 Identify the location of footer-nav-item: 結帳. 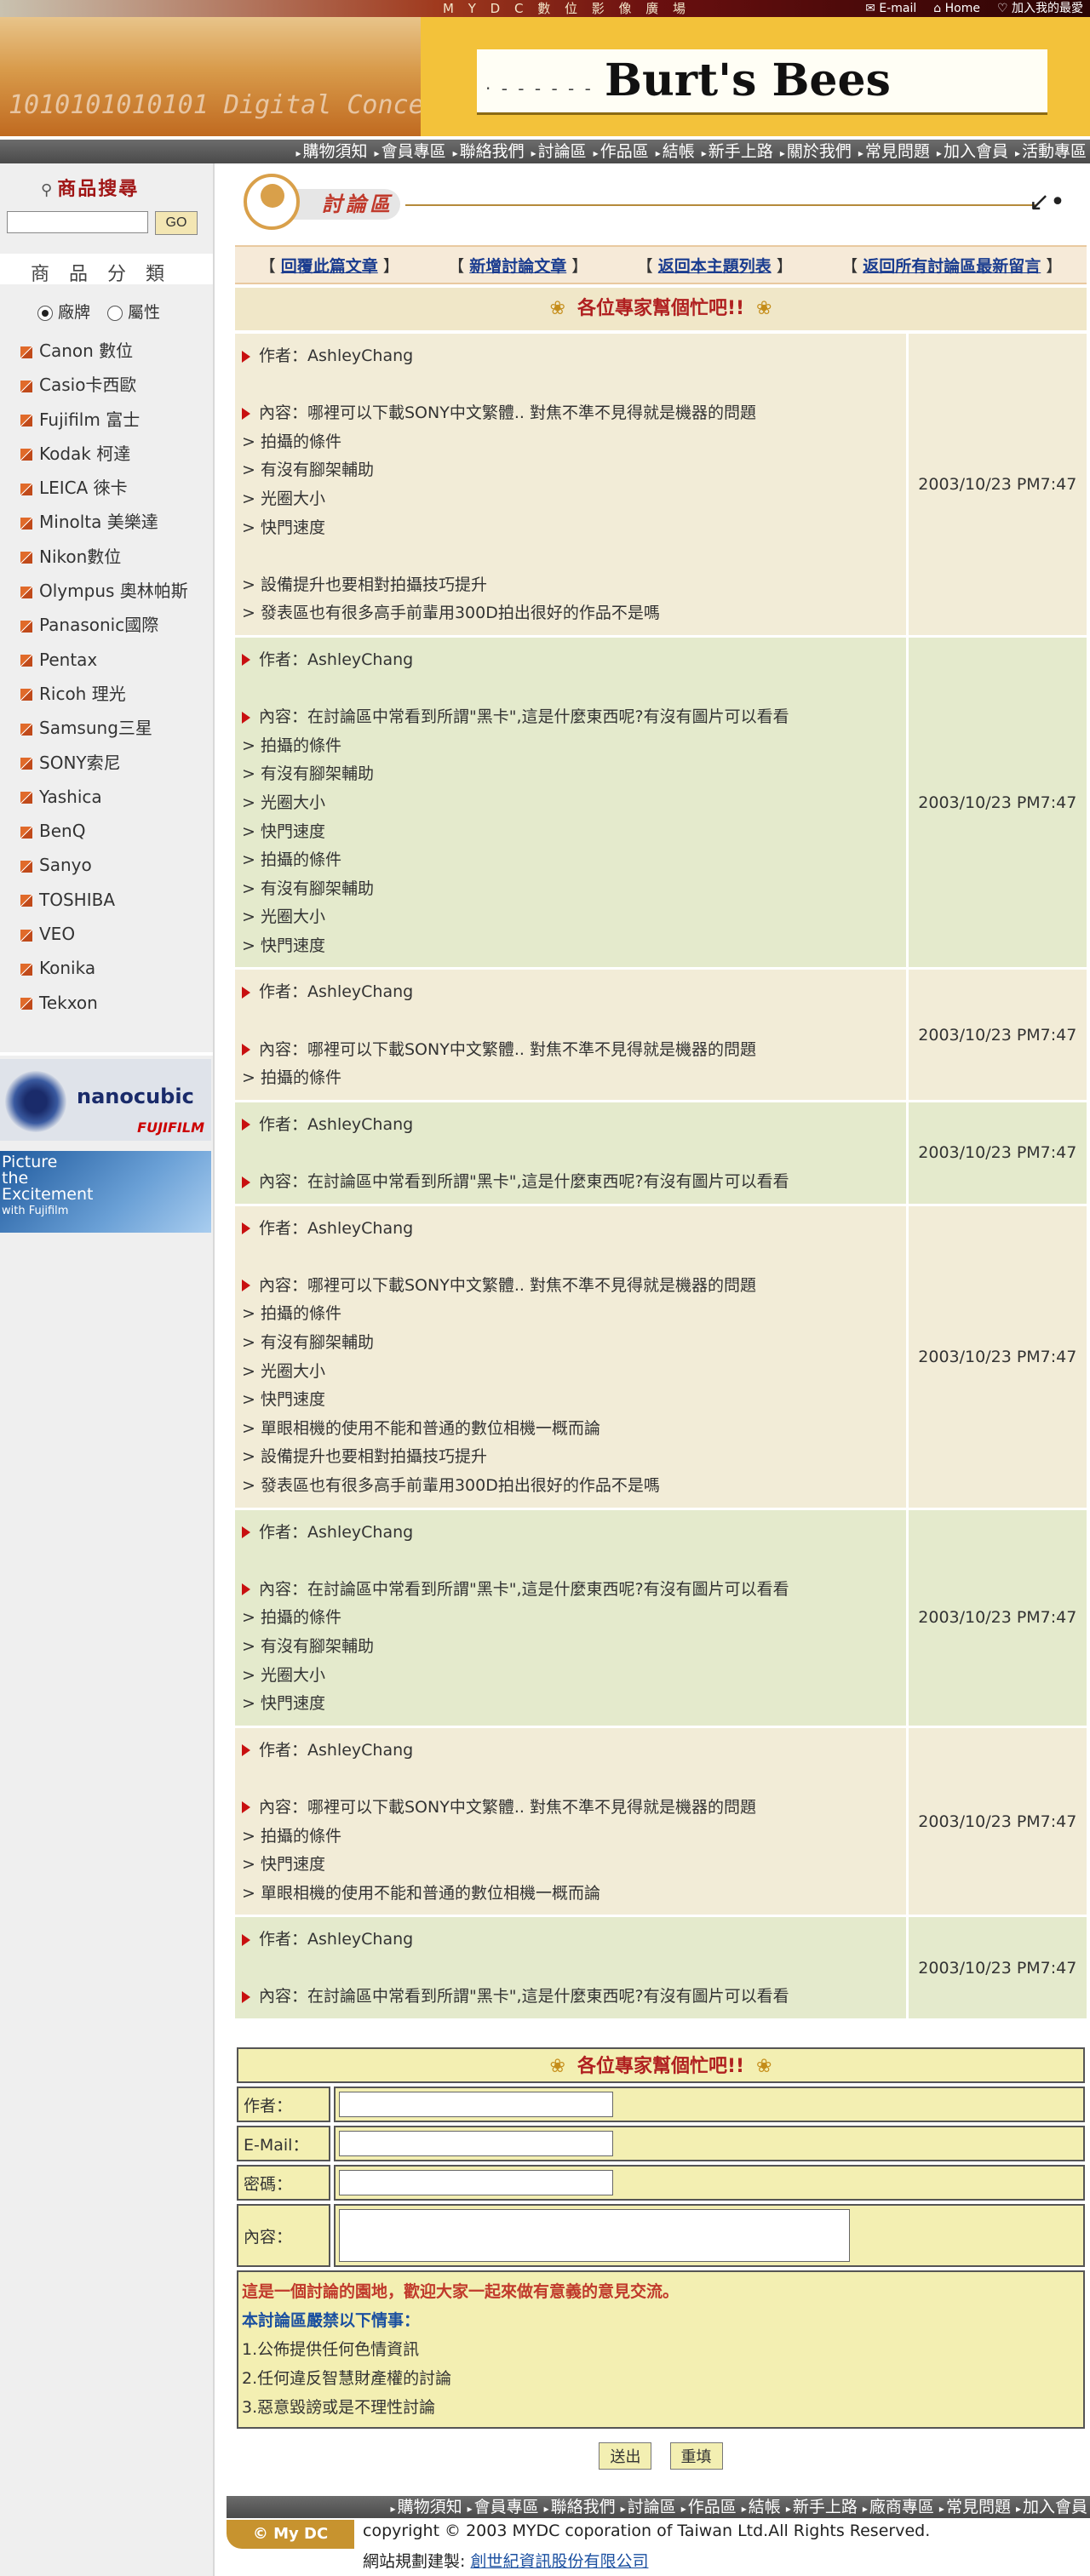
(761, 2507).